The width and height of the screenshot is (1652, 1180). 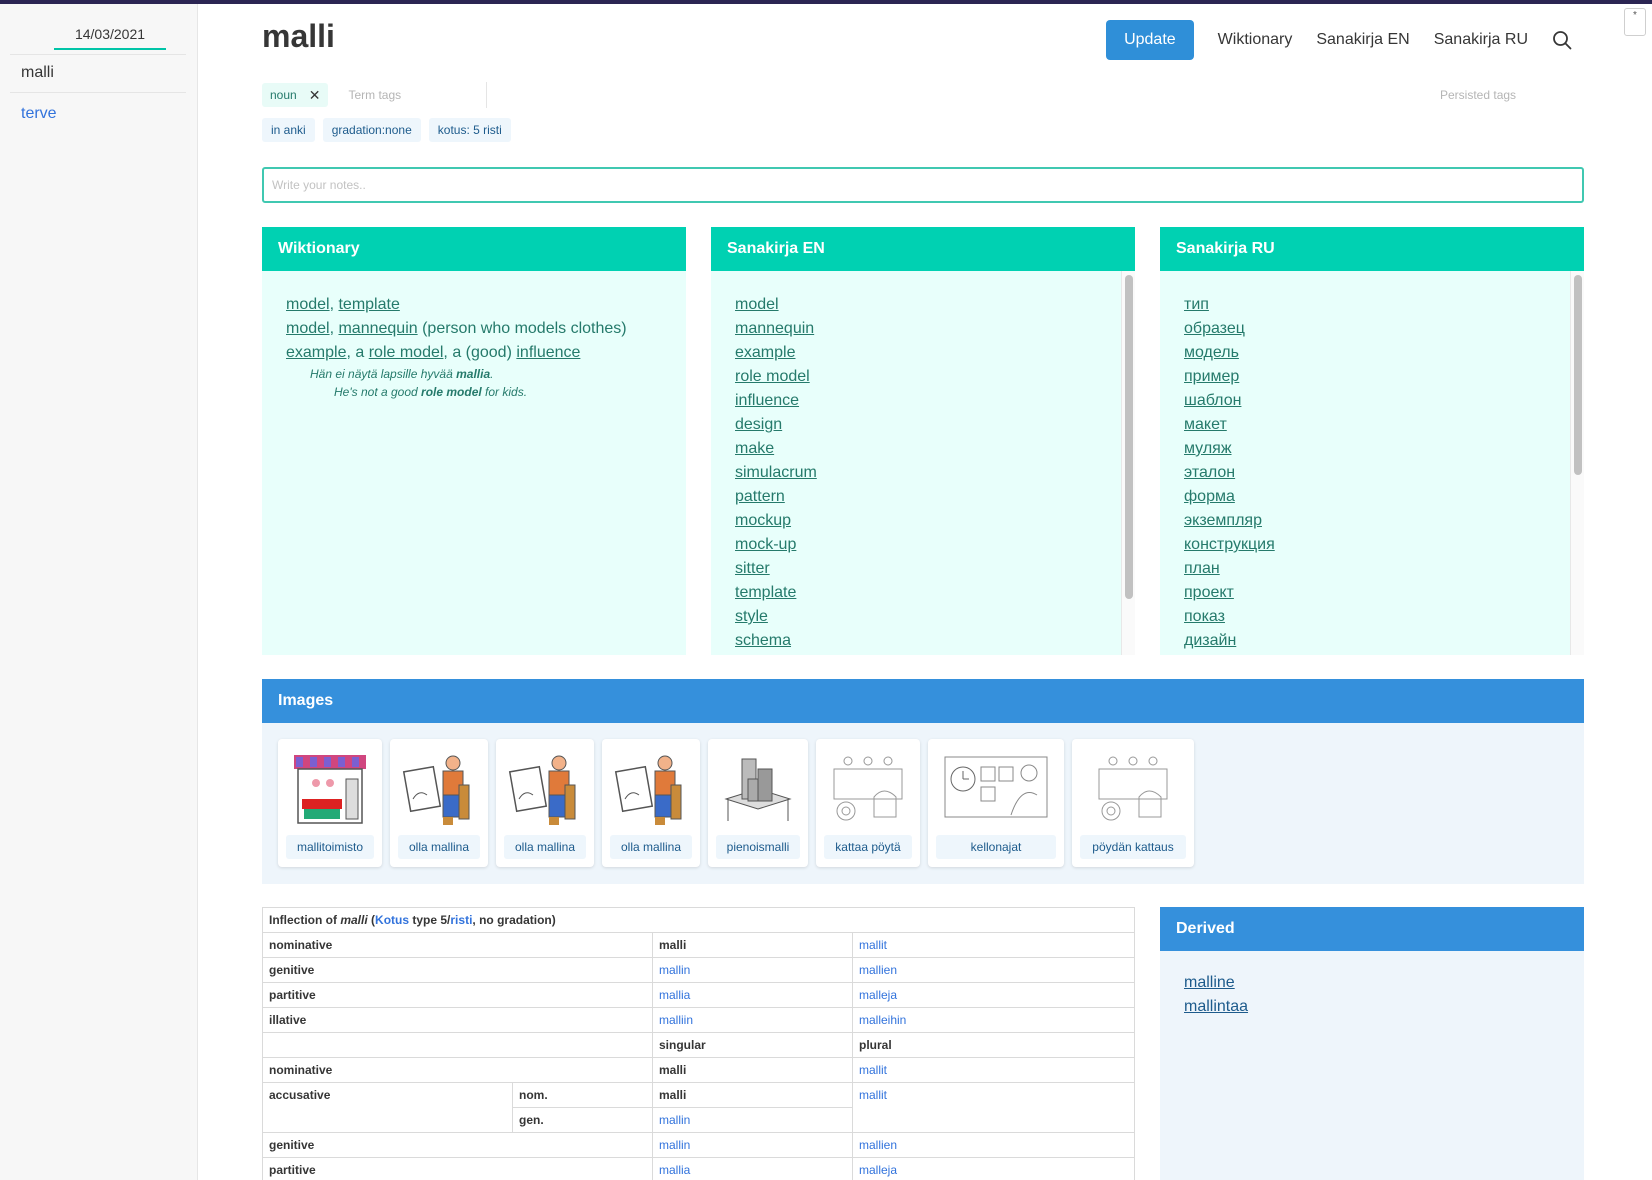 What do you see at coordinates (923, 425) in the screenshot?
I see `translation-link: design` at bounding box center [923, 425].